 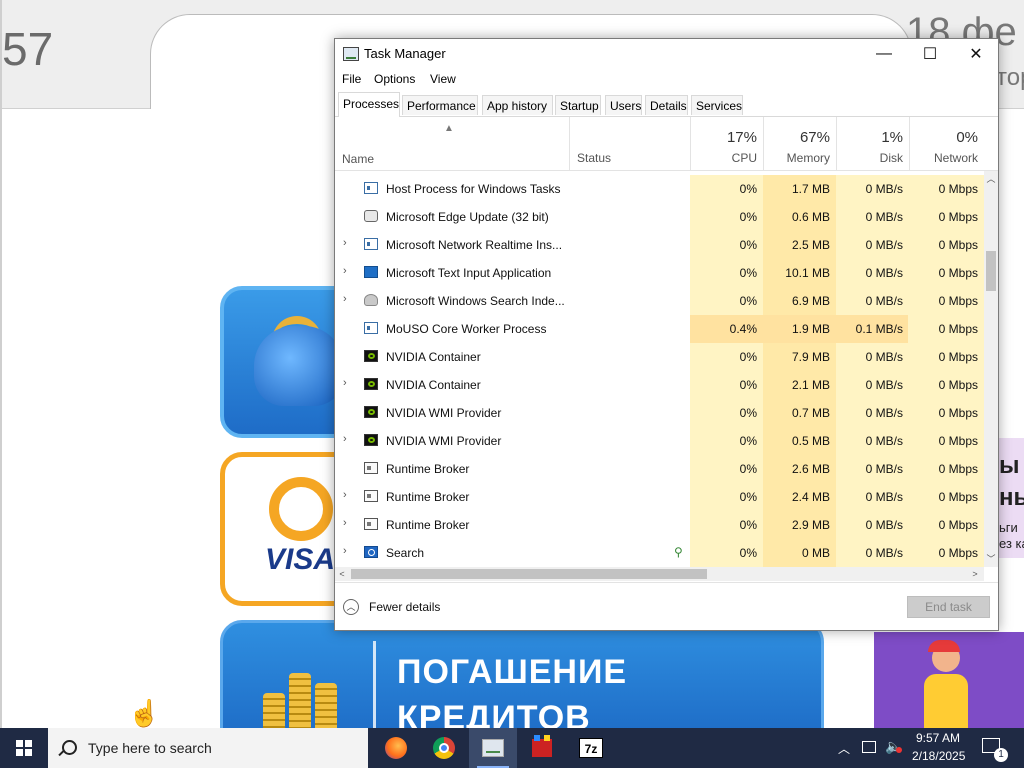 I want to click on start-button, so click(x=24, y=748).